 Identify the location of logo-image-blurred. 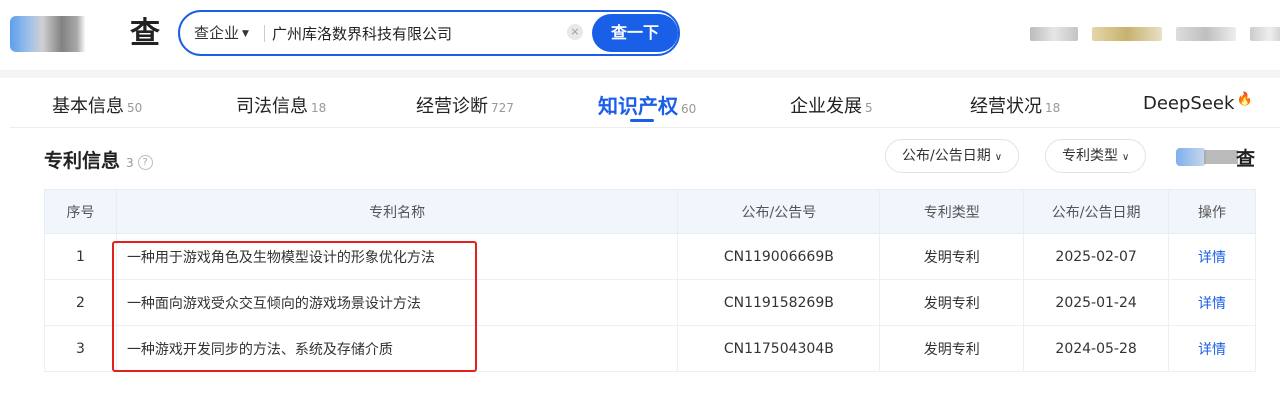
(64, 34).